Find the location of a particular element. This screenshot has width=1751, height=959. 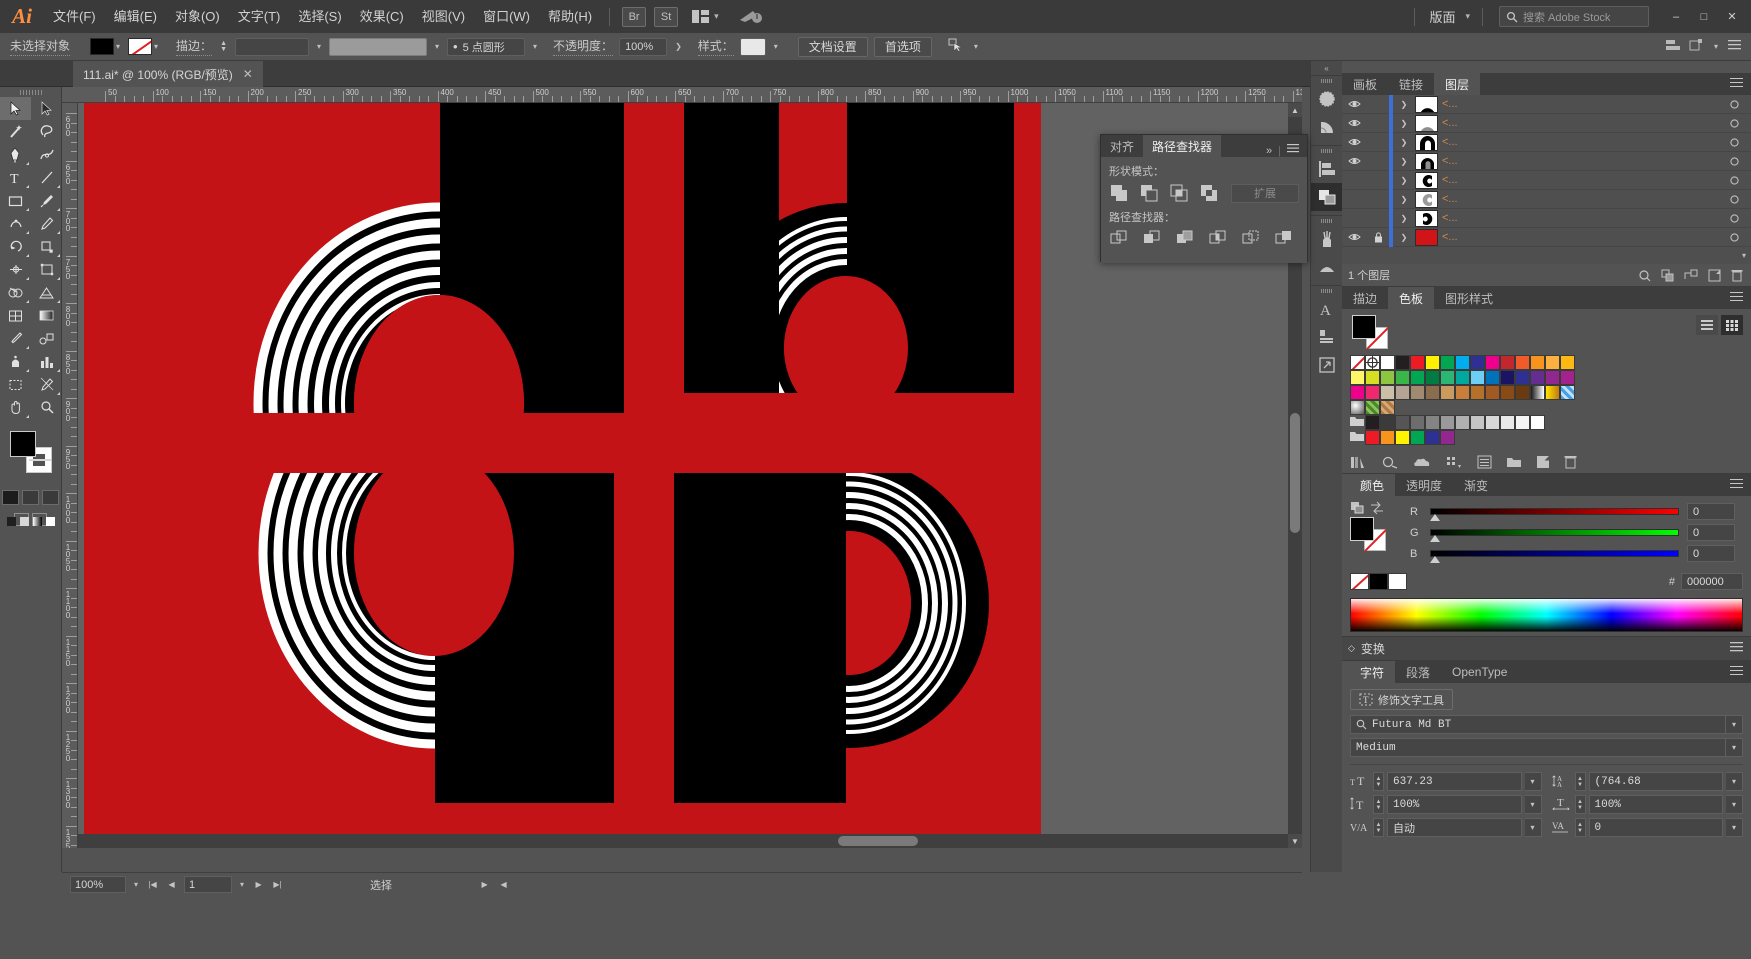

none-icon is located at coordinates (50, 521).